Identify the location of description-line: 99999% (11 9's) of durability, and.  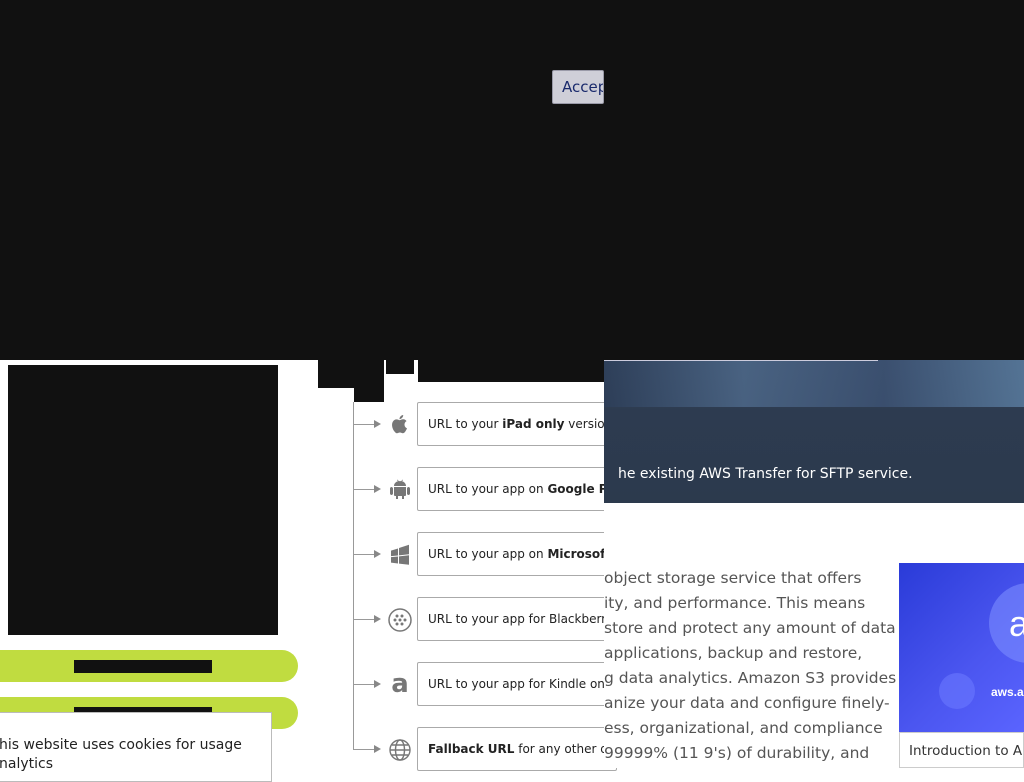
(737, 753).